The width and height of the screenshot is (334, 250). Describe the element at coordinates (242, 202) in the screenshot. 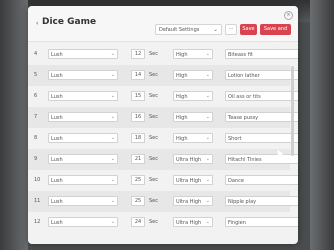

I see `action-value: Nipple play` at that location.